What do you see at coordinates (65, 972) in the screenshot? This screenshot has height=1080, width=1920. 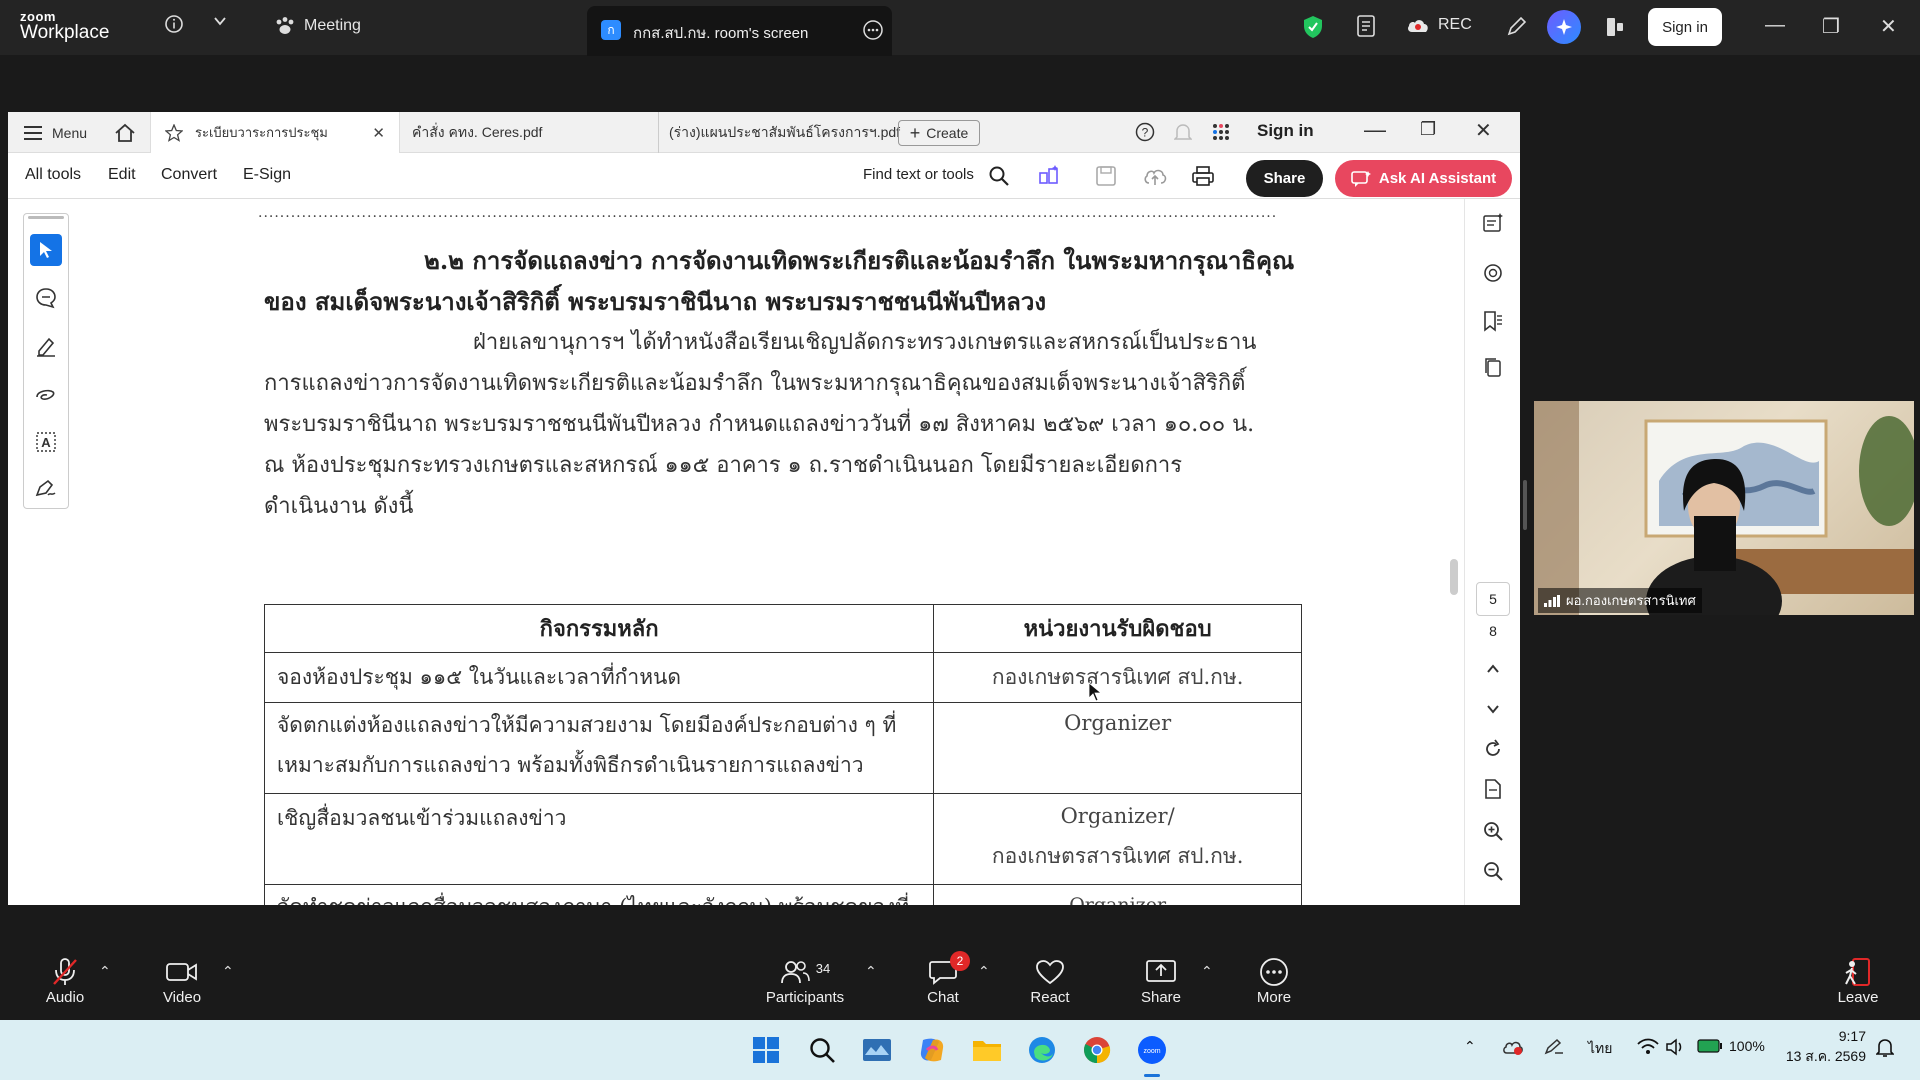 I see `muted-mic-icon` at bounding box center [65, 972].